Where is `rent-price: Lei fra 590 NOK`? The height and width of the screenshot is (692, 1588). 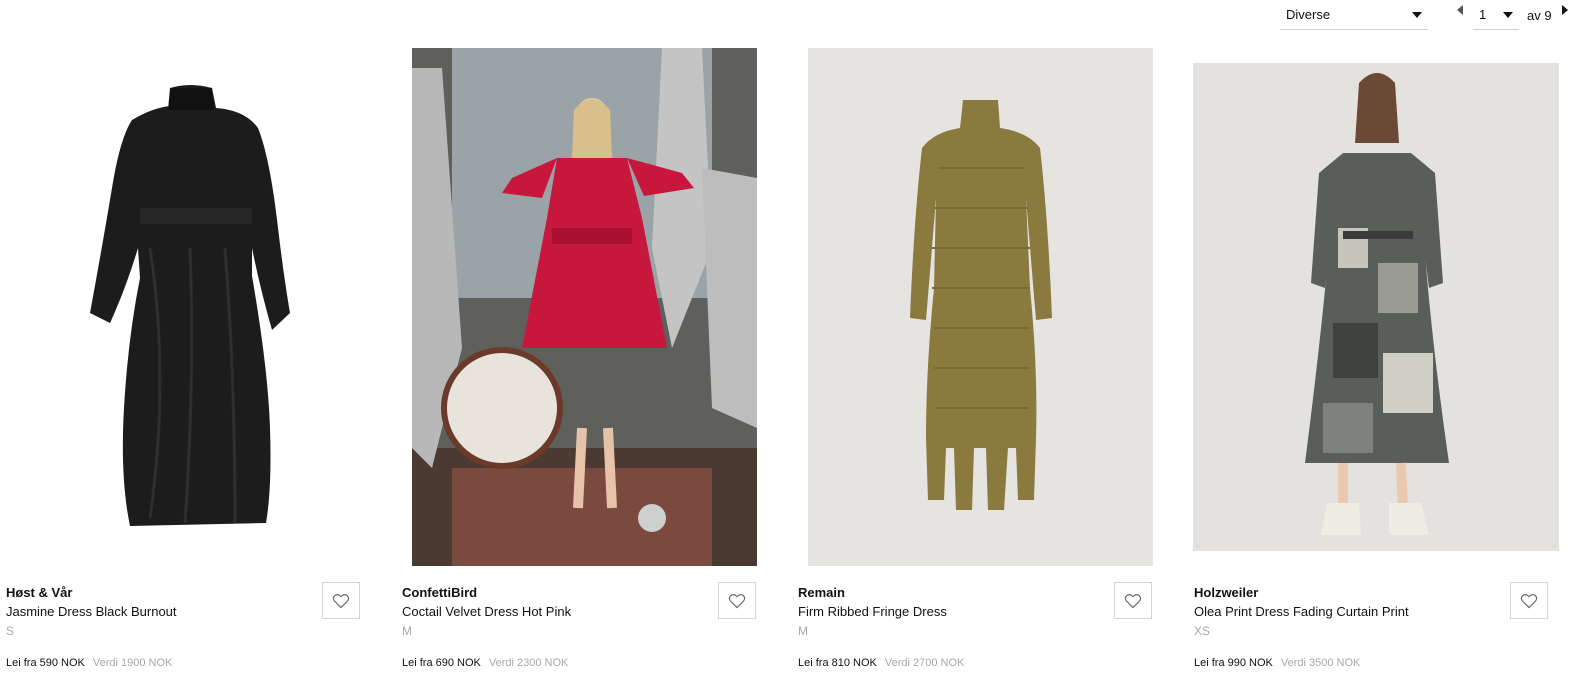 rent-price: Lei fra 590 NOK is located at coordinates (45, 663).